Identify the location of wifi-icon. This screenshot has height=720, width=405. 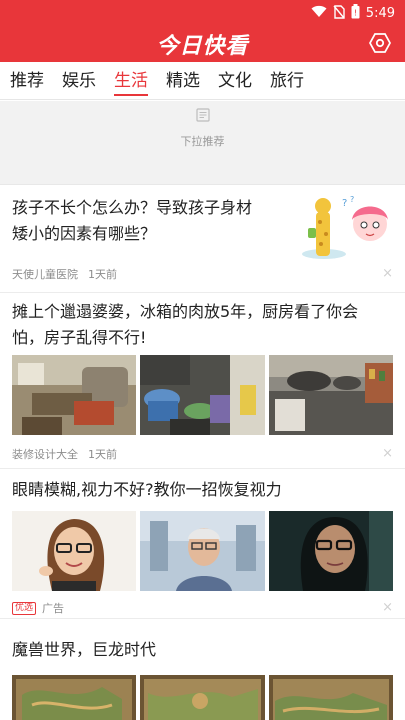
(319, 13).